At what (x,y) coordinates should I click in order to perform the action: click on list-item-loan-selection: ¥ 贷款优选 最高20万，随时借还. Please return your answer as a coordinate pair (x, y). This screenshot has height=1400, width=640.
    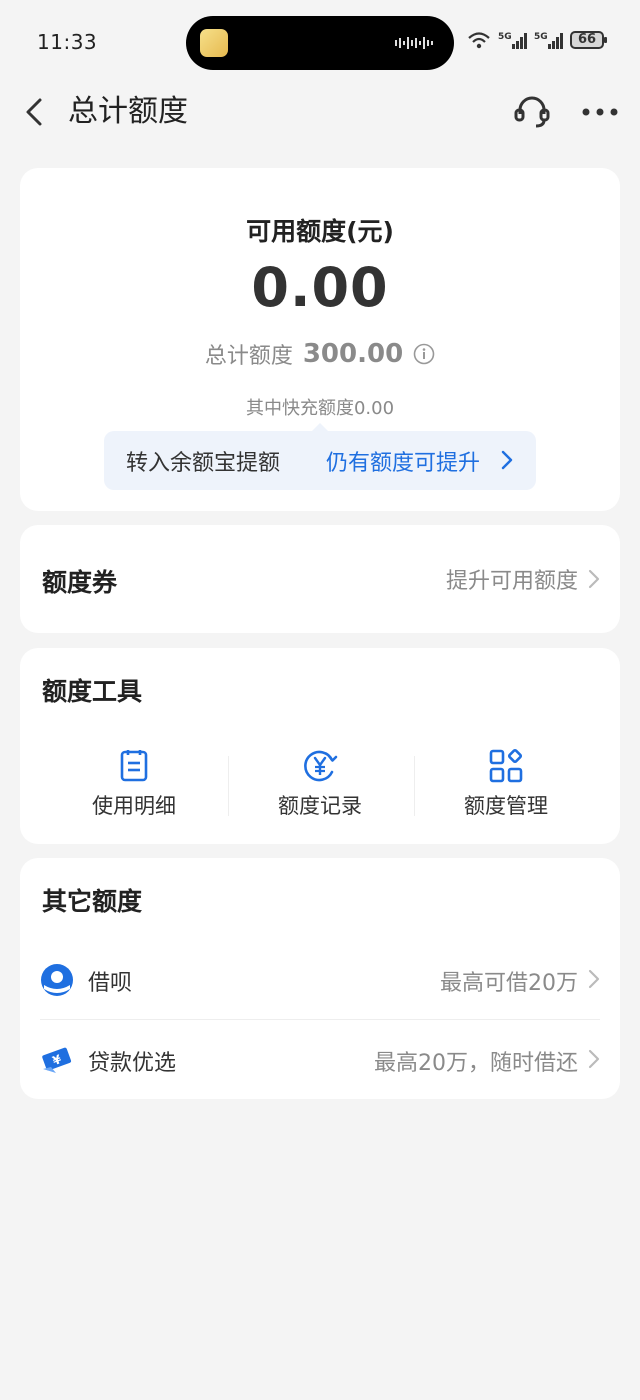
    Looking at the image, I should click on (320, 1059).